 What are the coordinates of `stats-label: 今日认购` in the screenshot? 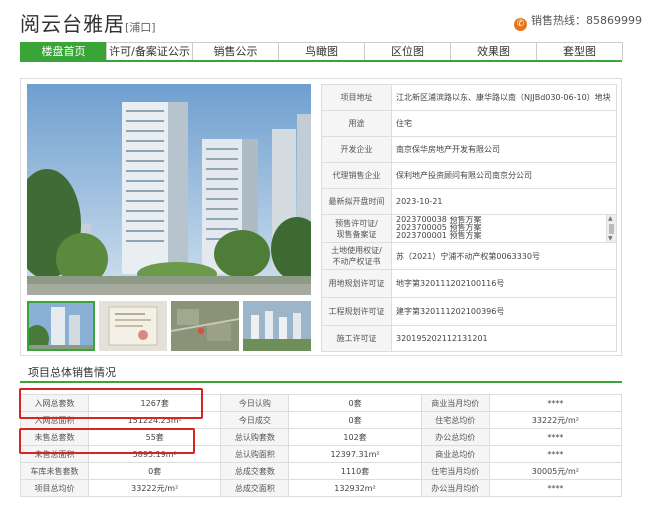 It's located at (255, 403).